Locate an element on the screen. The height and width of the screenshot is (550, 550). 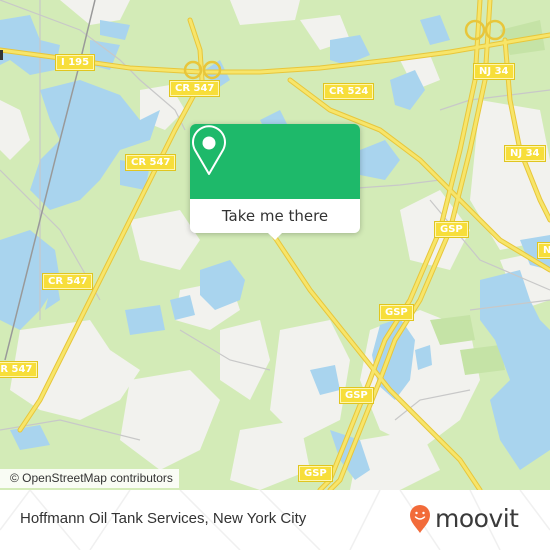
edge-marker is located at coordinates (1, 55).